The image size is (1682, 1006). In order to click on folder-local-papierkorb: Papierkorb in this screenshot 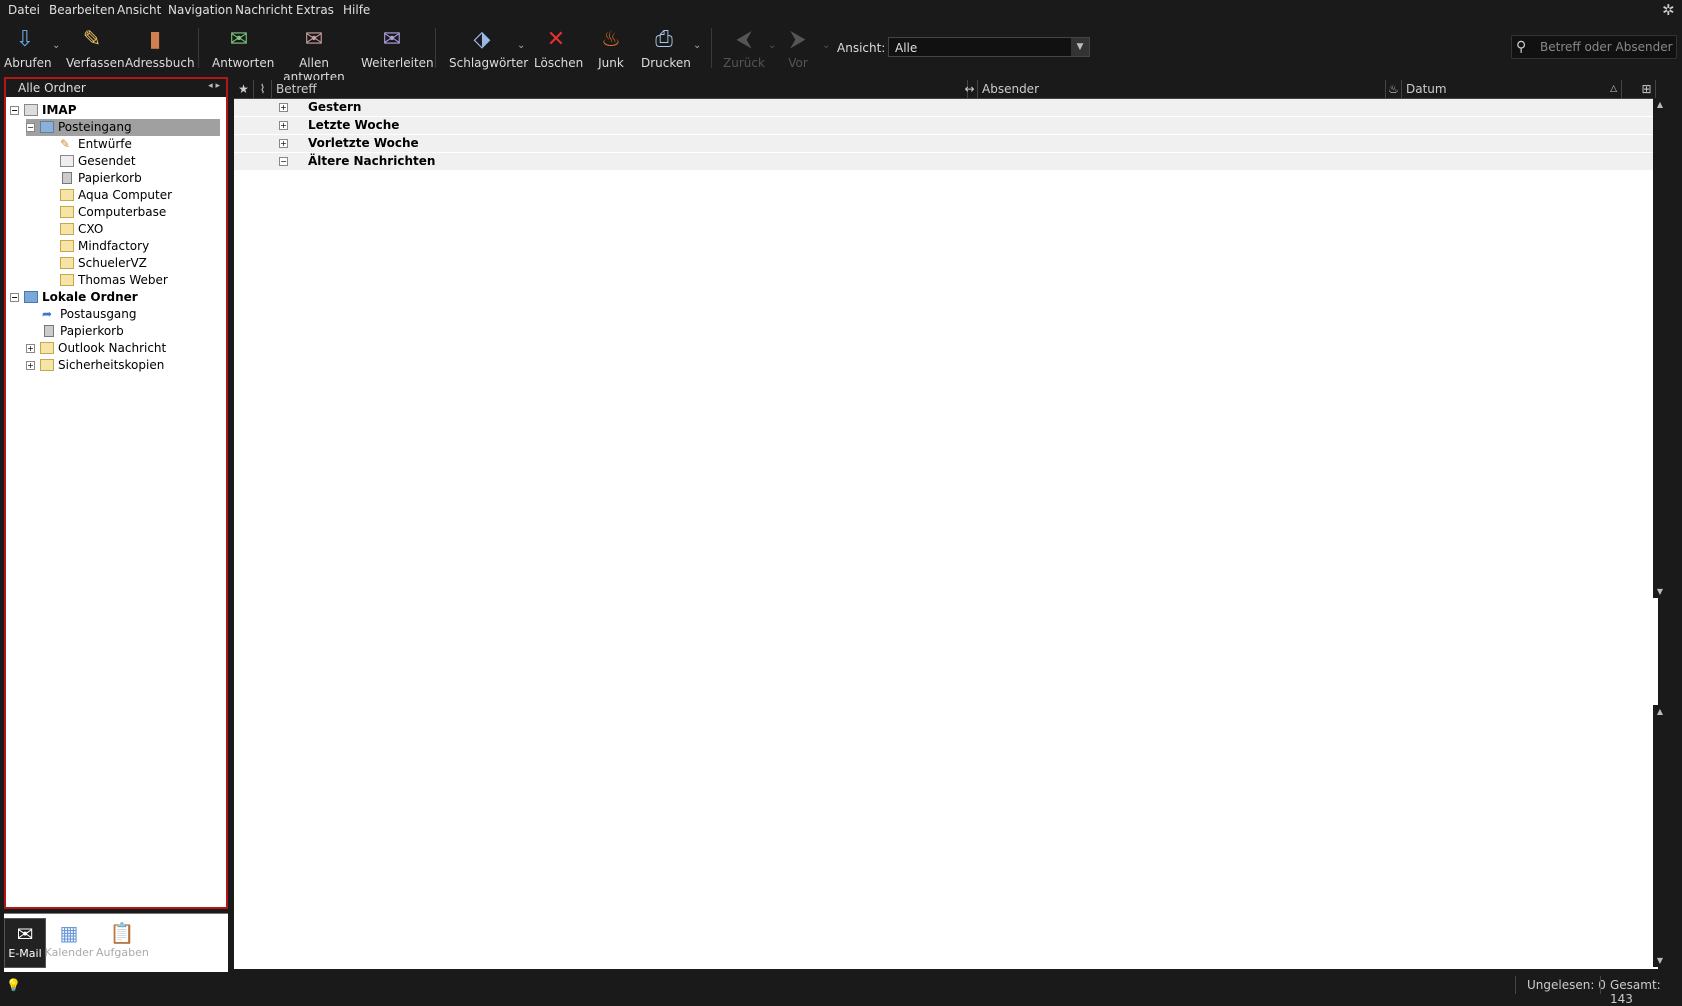, I will do `click(131, 331)`.